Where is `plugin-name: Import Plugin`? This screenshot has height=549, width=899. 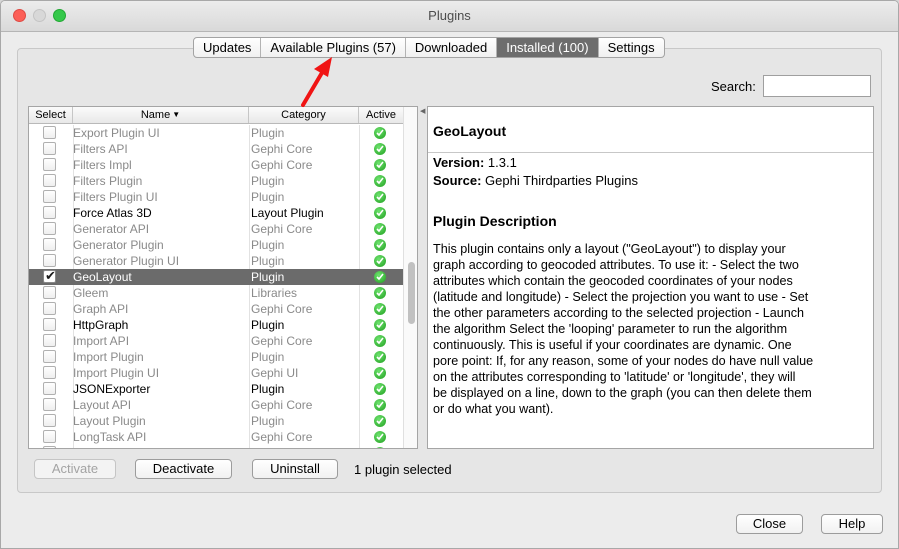
plugin-name: Import Plugin is located at coordinates (108, 357).